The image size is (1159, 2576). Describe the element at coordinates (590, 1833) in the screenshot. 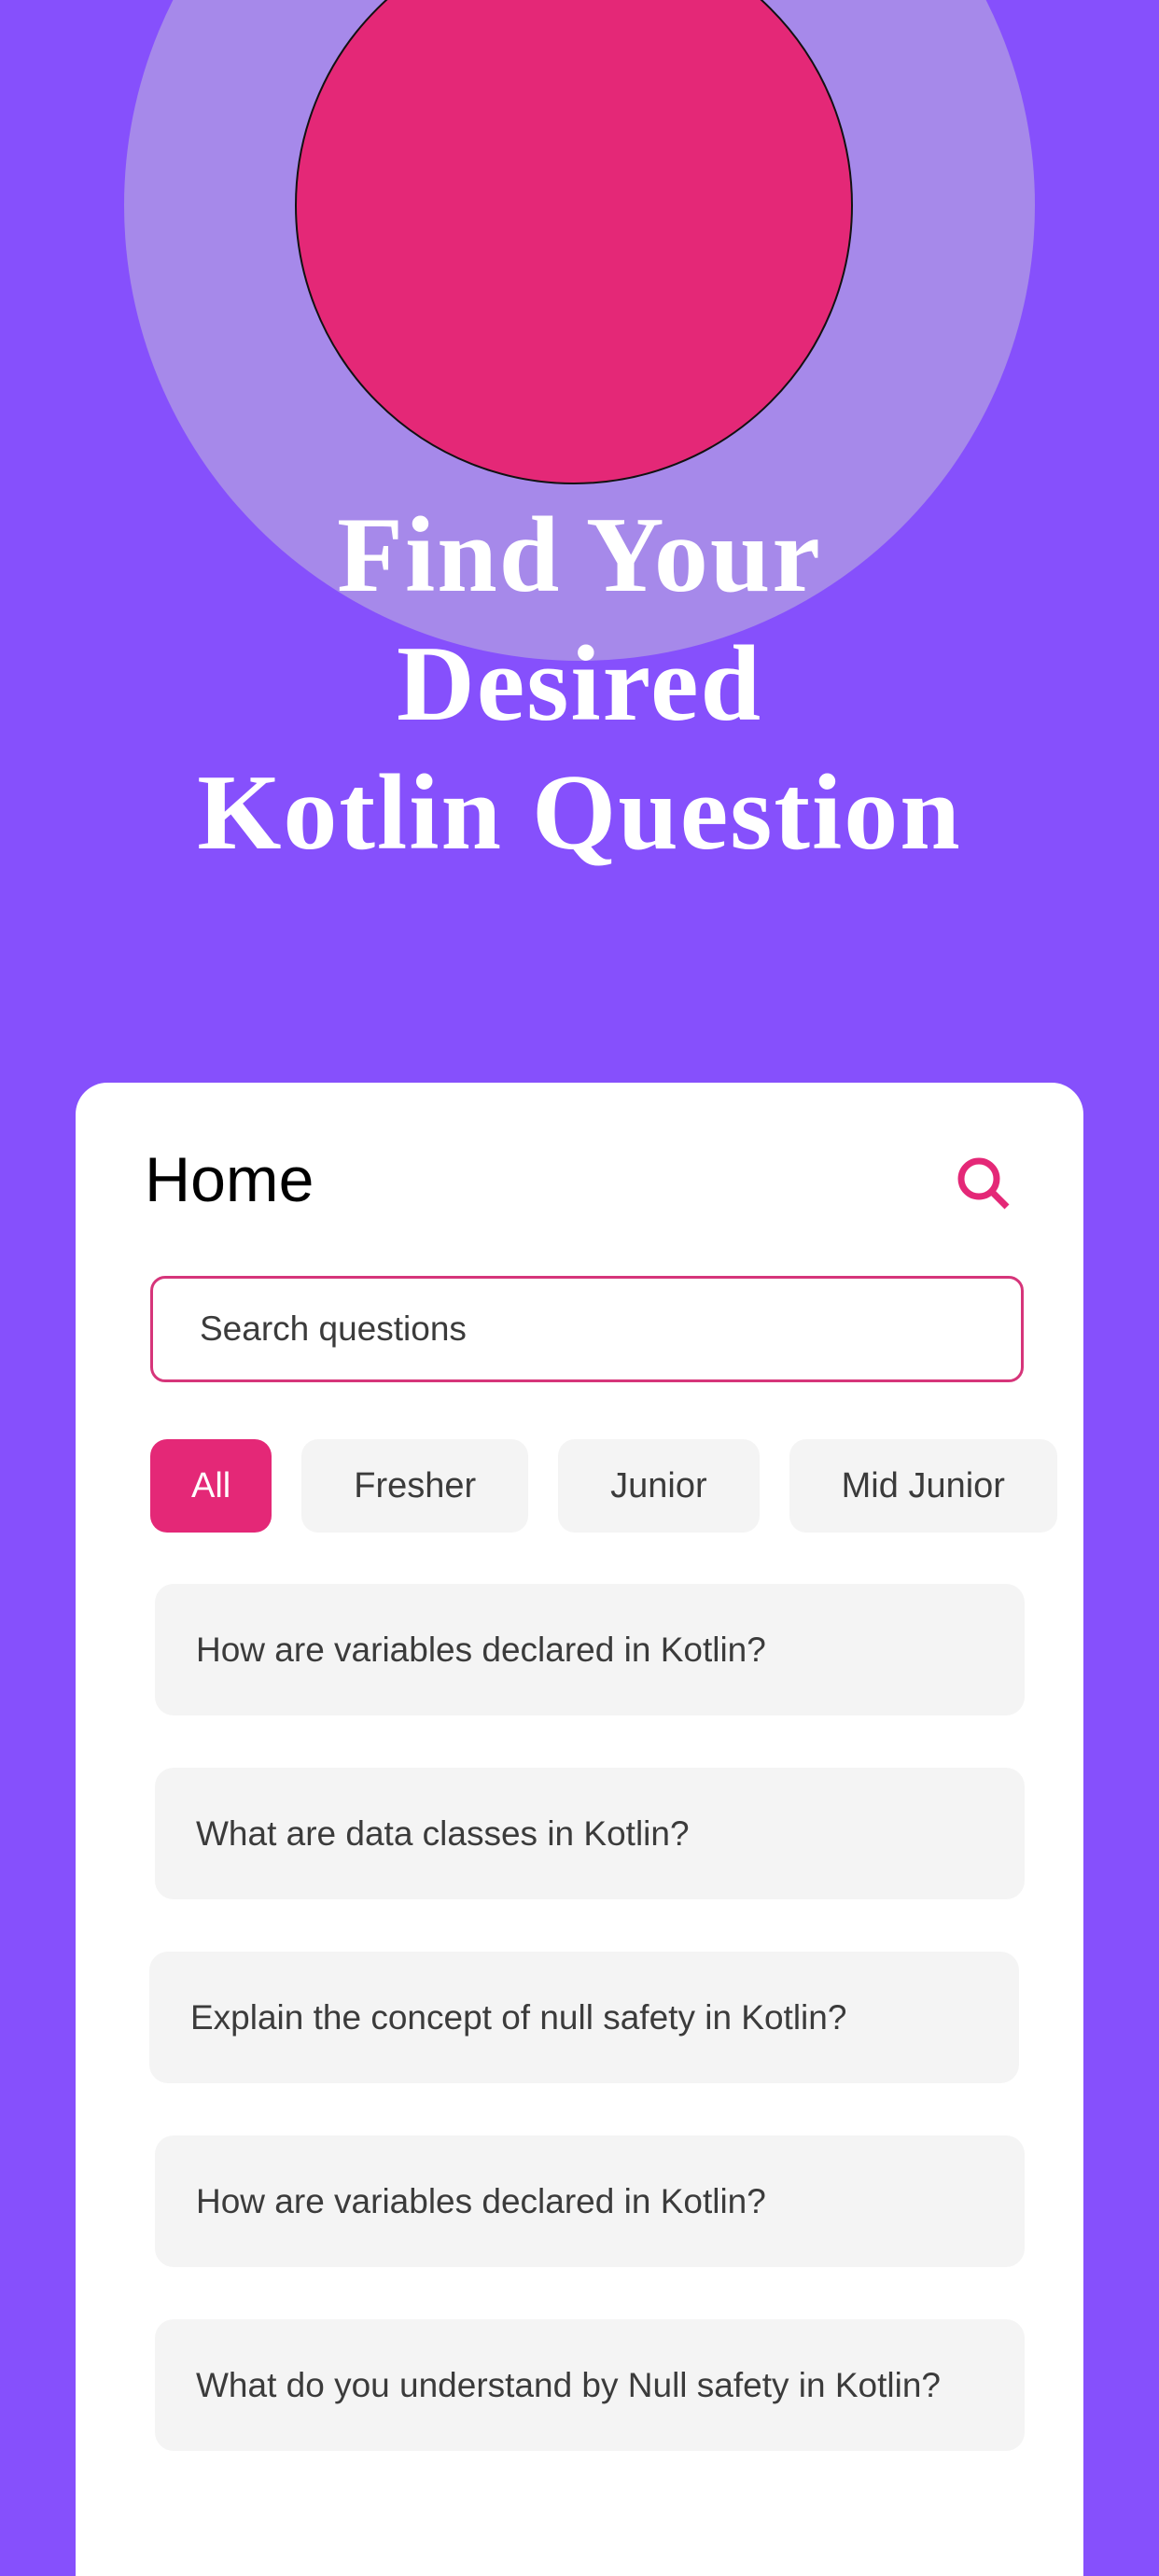

I see `question-item: What are data classes in Kotlin?` at that location.